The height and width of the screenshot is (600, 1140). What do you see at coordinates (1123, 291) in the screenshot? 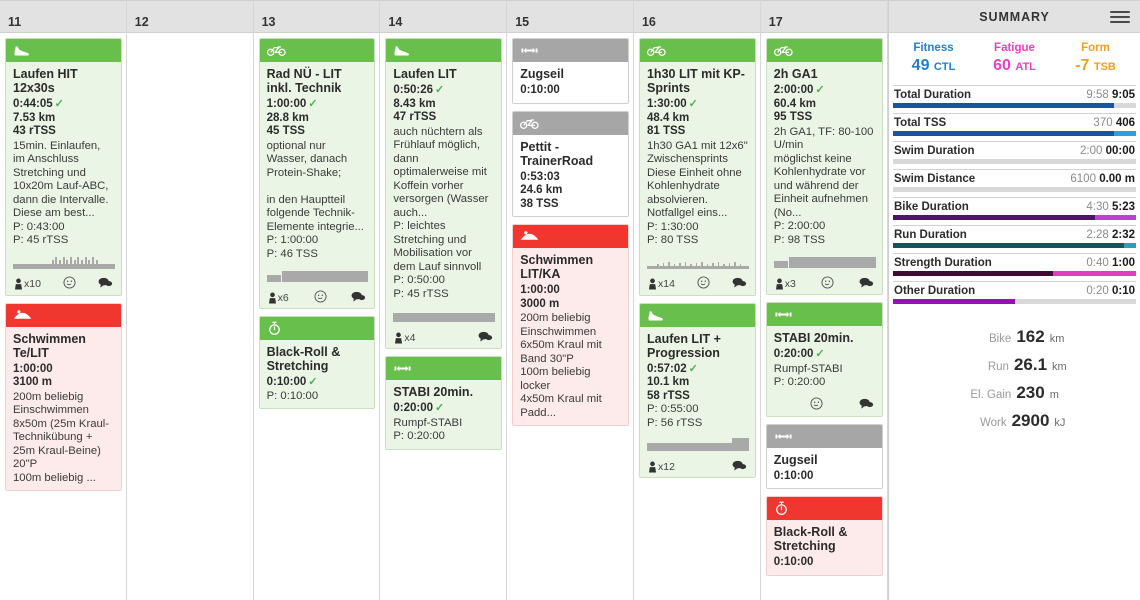
I see `stat-actual: 0:10` at bounding box center [1123, 291].